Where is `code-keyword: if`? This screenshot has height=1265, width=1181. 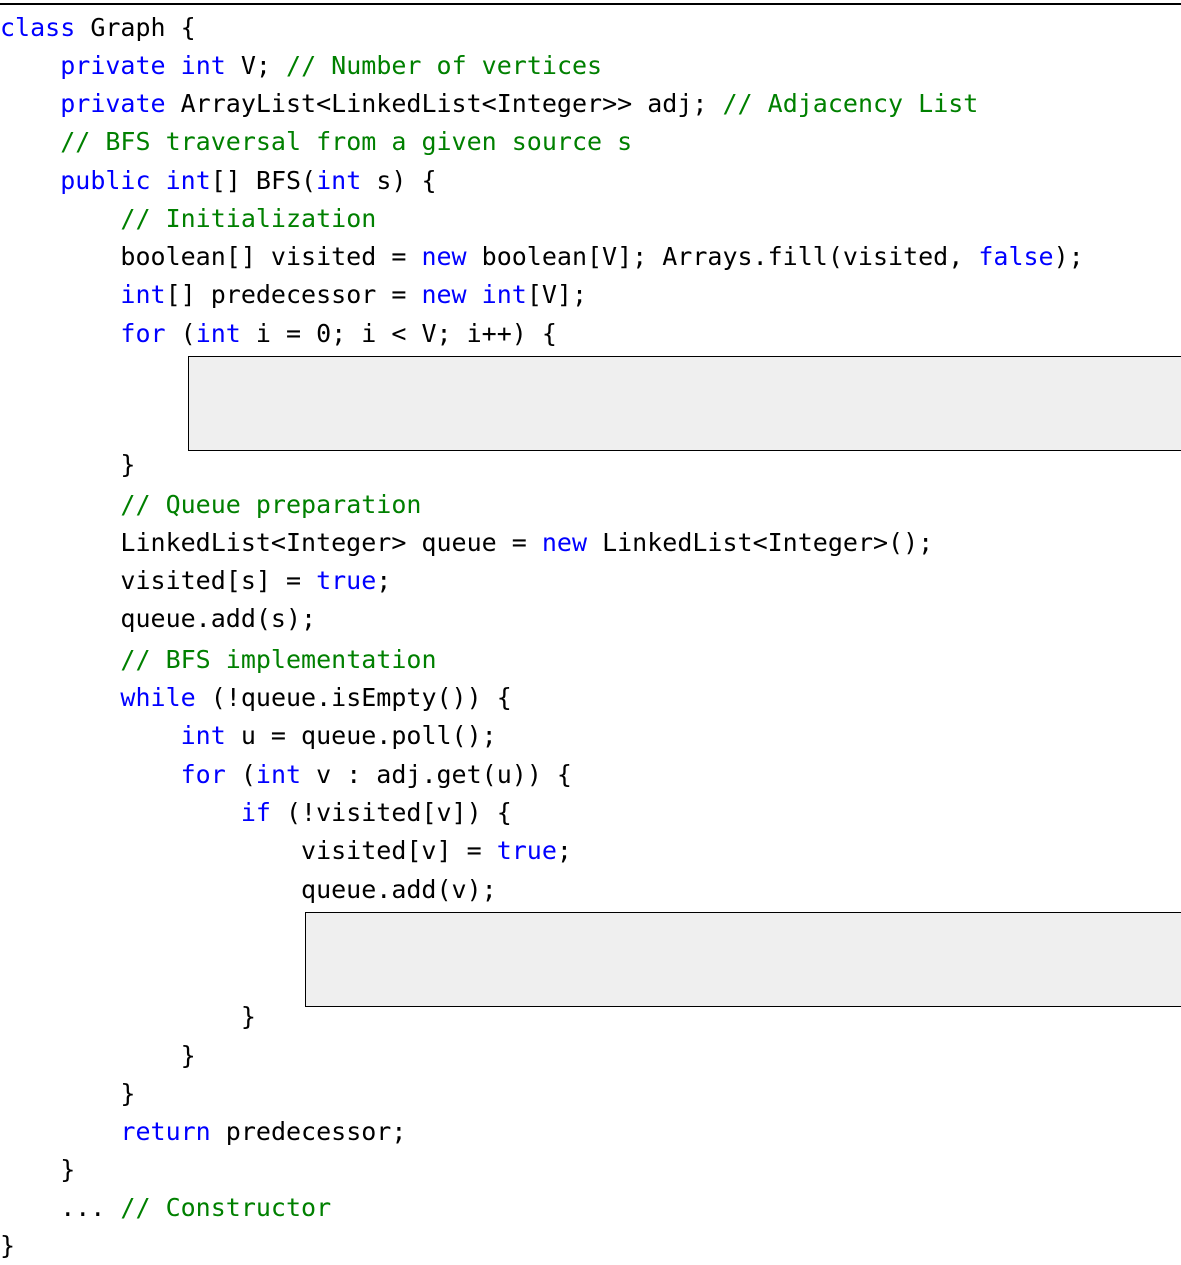
code-keyword: if is located at coordinates (255, 812).